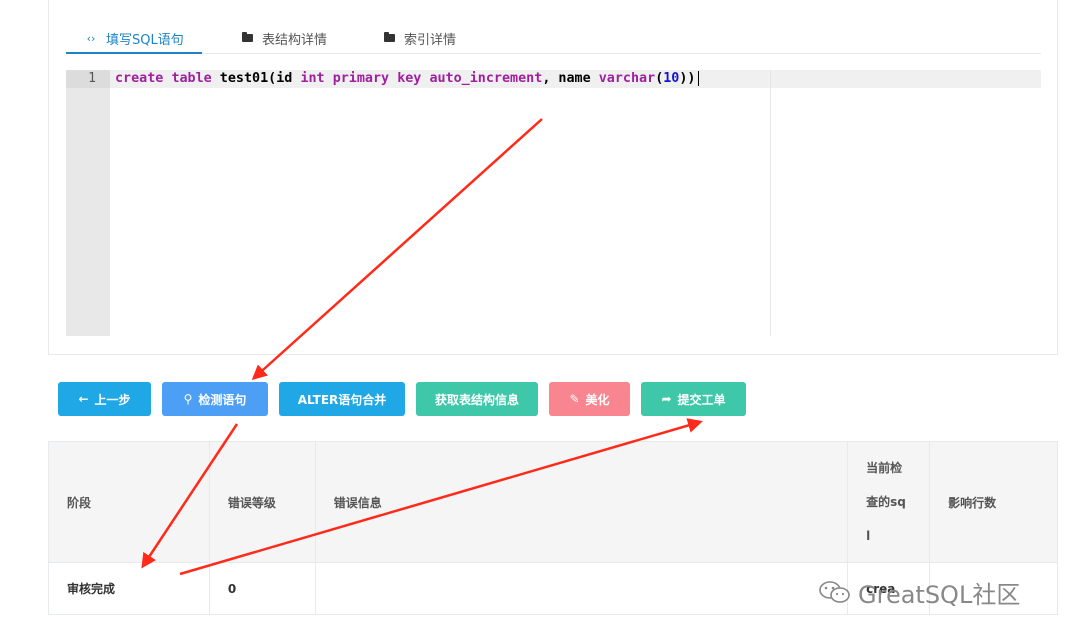 This screenshot has width=1080, height=641. Describe the element at coordinates (88, 203) in the screenshot. I see `line-gutter` at that location.